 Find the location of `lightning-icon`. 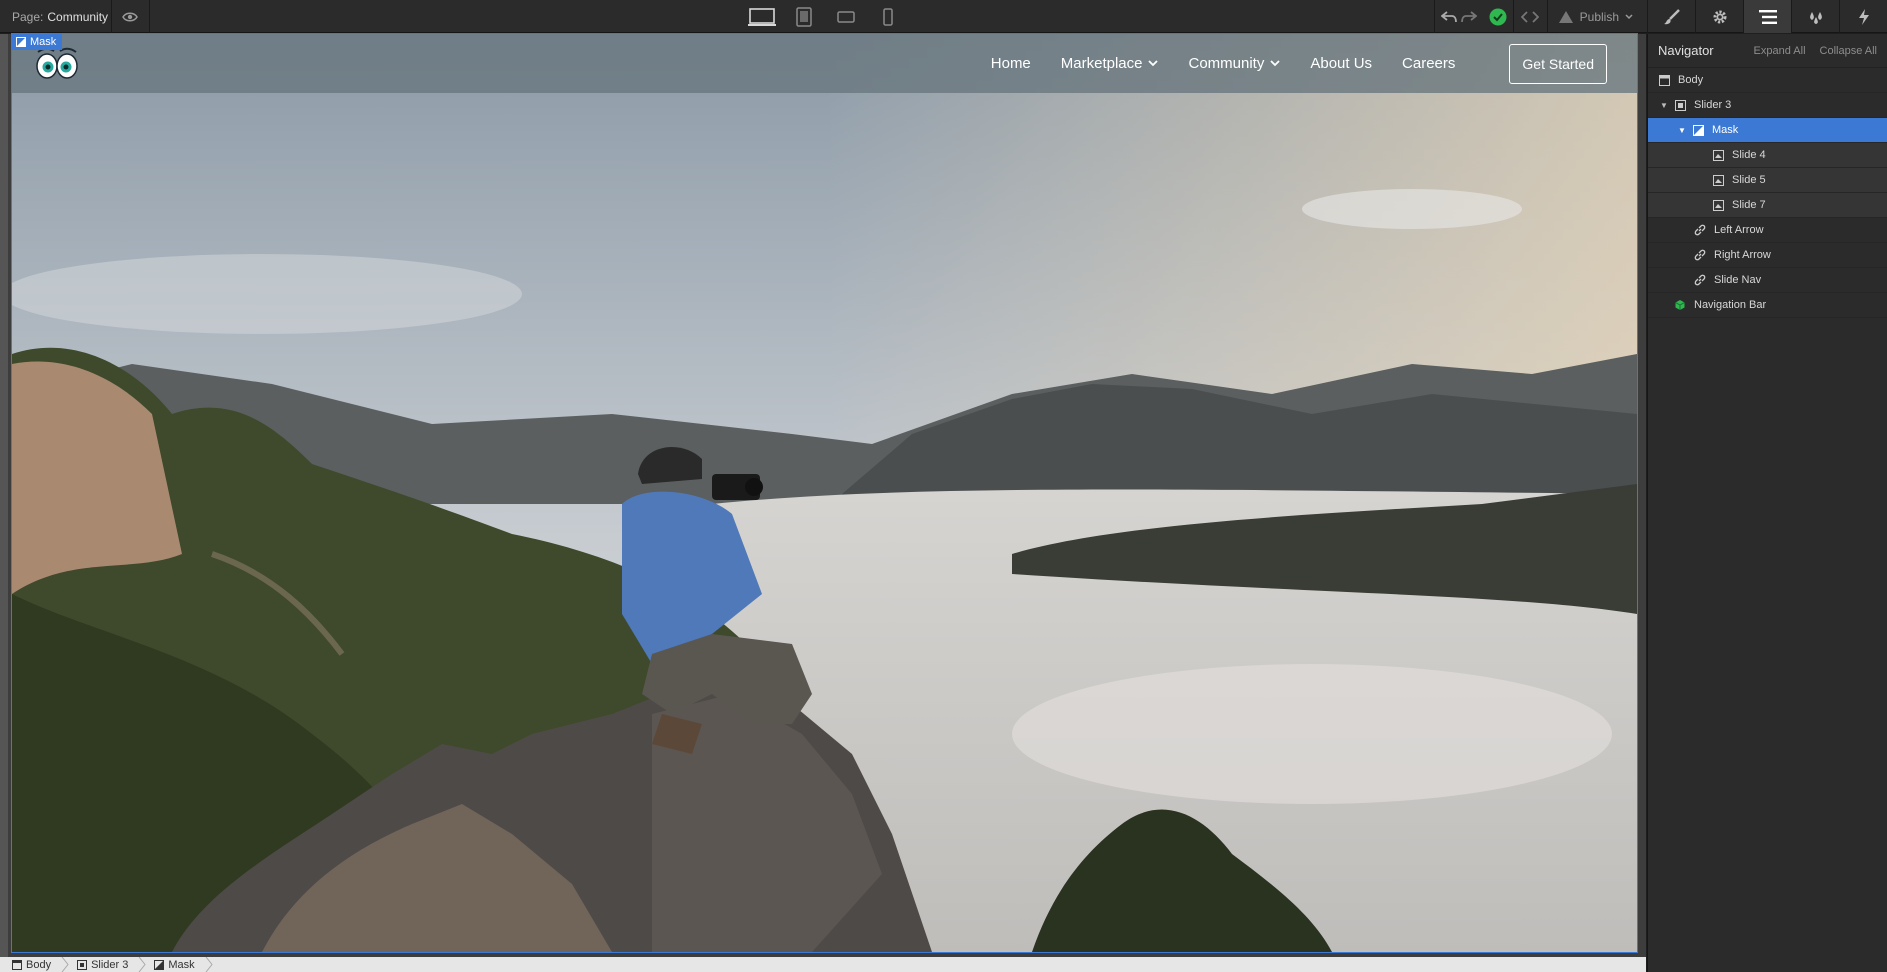

lightning-icon is located at coordinates (1863, 16).